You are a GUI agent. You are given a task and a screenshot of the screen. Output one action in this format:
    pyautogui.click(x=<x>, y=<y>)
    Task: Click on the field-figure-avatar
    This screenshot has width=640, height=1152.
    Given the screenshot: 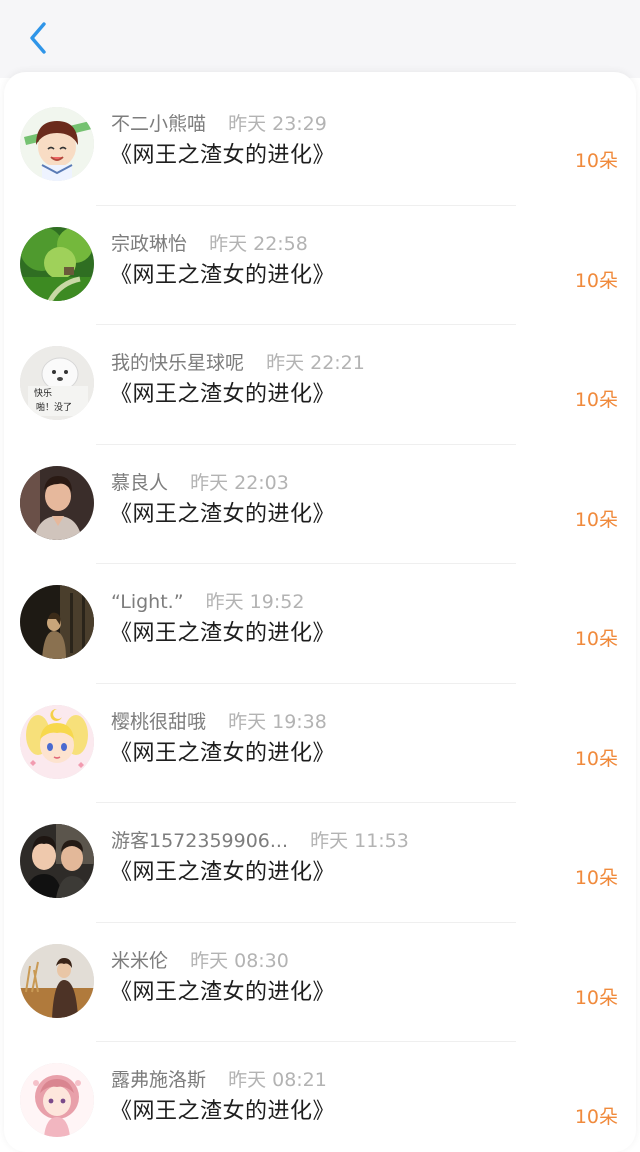 What is the action you would take?
    pyautogui.click(x=57, y=980)
    